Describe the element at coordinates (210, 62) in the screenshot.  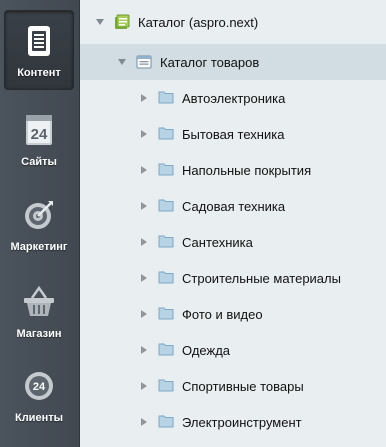
I see `tree-section-label: Каталог товаров` at that location.